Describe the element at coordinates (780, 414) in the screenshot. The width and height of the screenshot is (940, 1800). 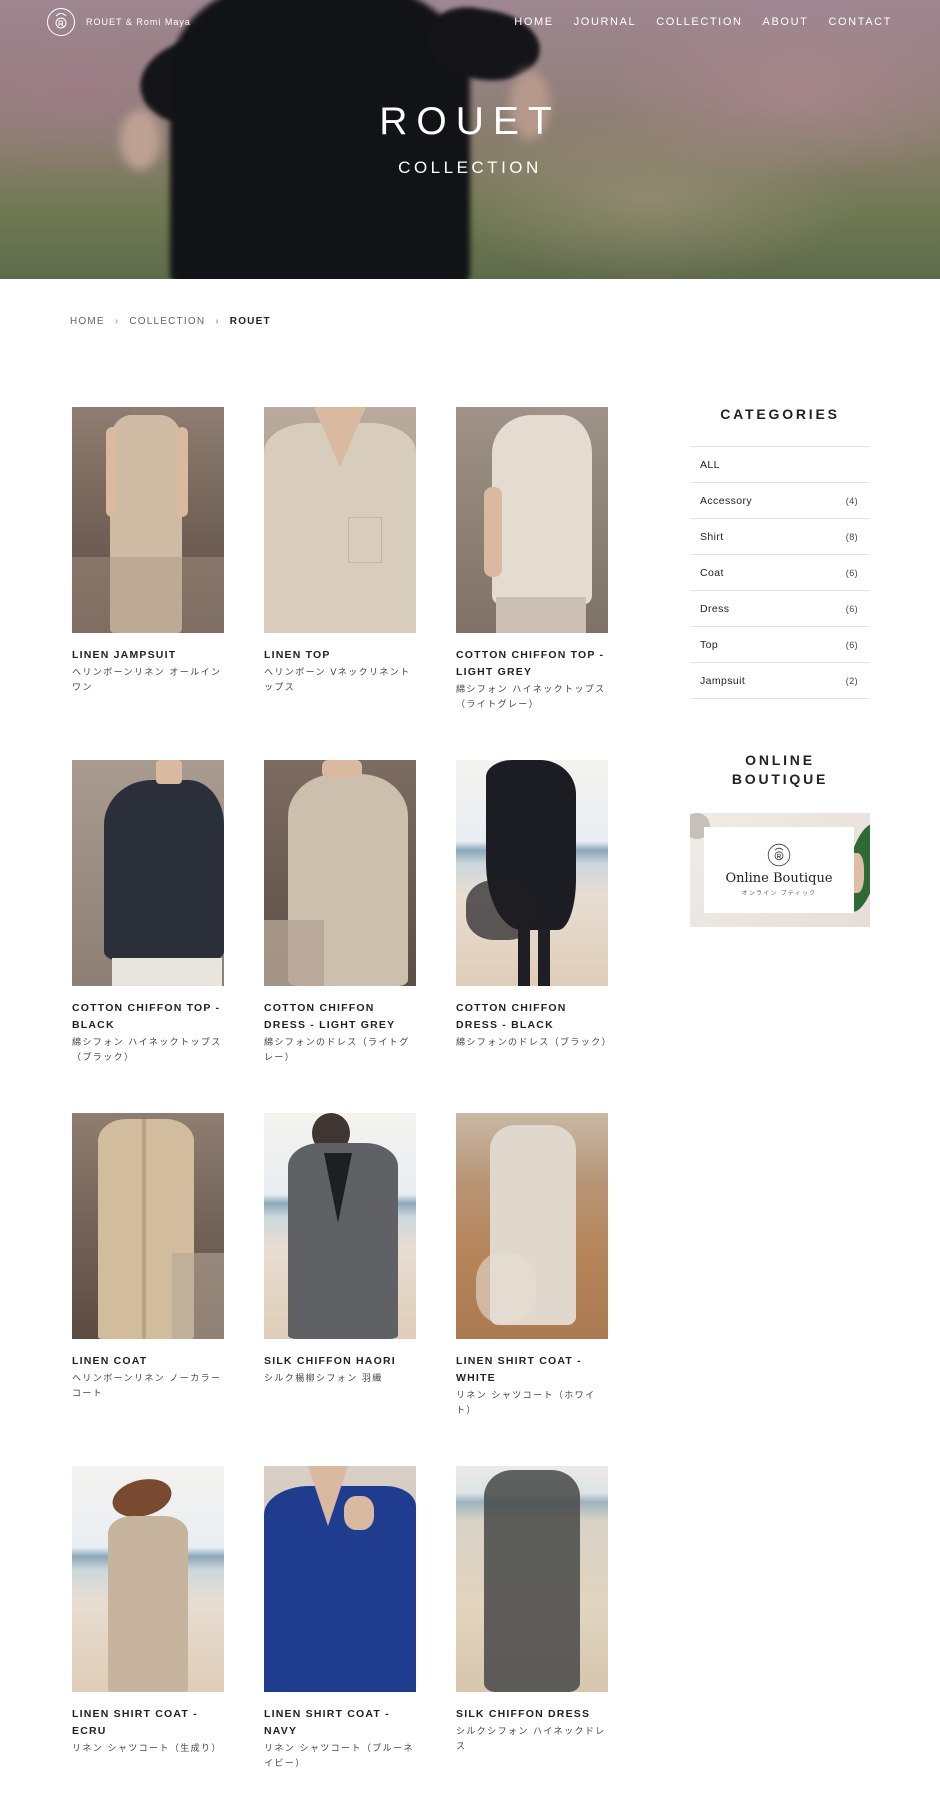
I see `categories-title: CATEGORIES` at that location.